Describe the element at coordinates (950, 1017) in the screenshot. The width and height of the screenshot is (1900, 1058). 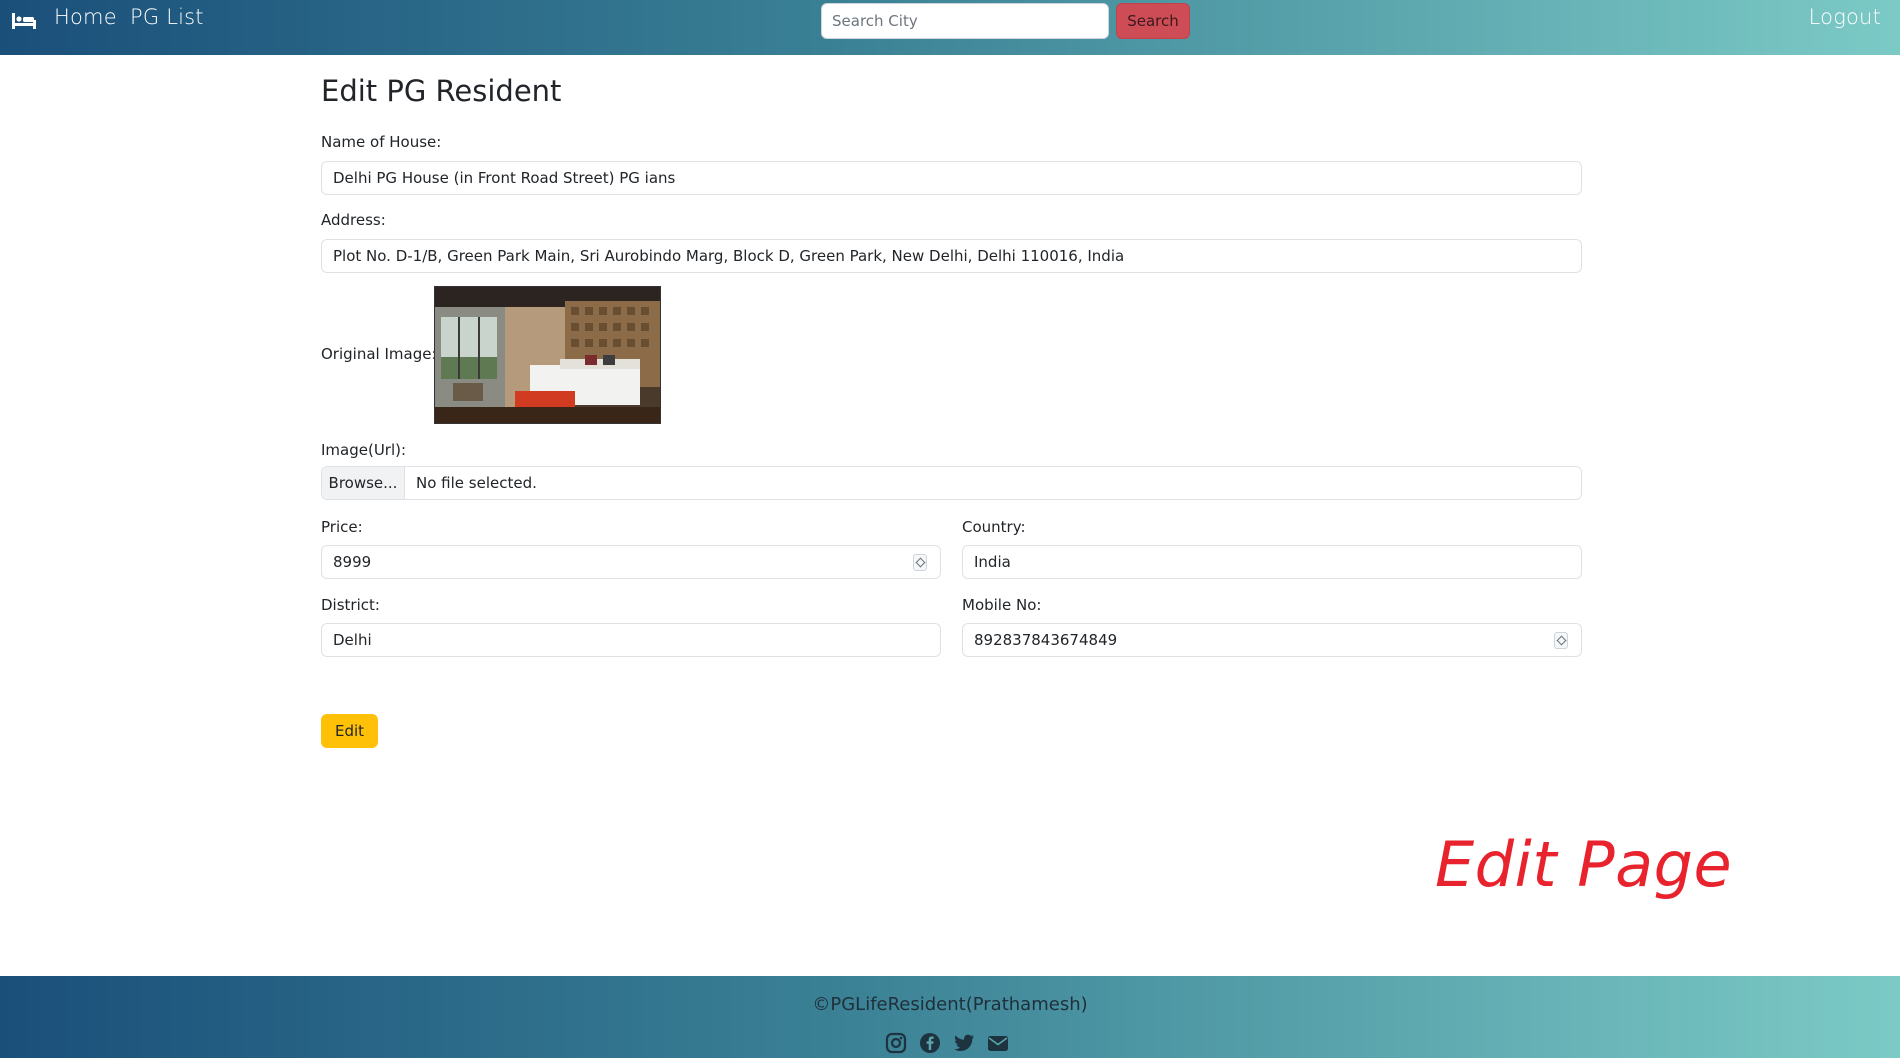
I see `footer: ©PGLifeResident(Prathamesh)` at that location.